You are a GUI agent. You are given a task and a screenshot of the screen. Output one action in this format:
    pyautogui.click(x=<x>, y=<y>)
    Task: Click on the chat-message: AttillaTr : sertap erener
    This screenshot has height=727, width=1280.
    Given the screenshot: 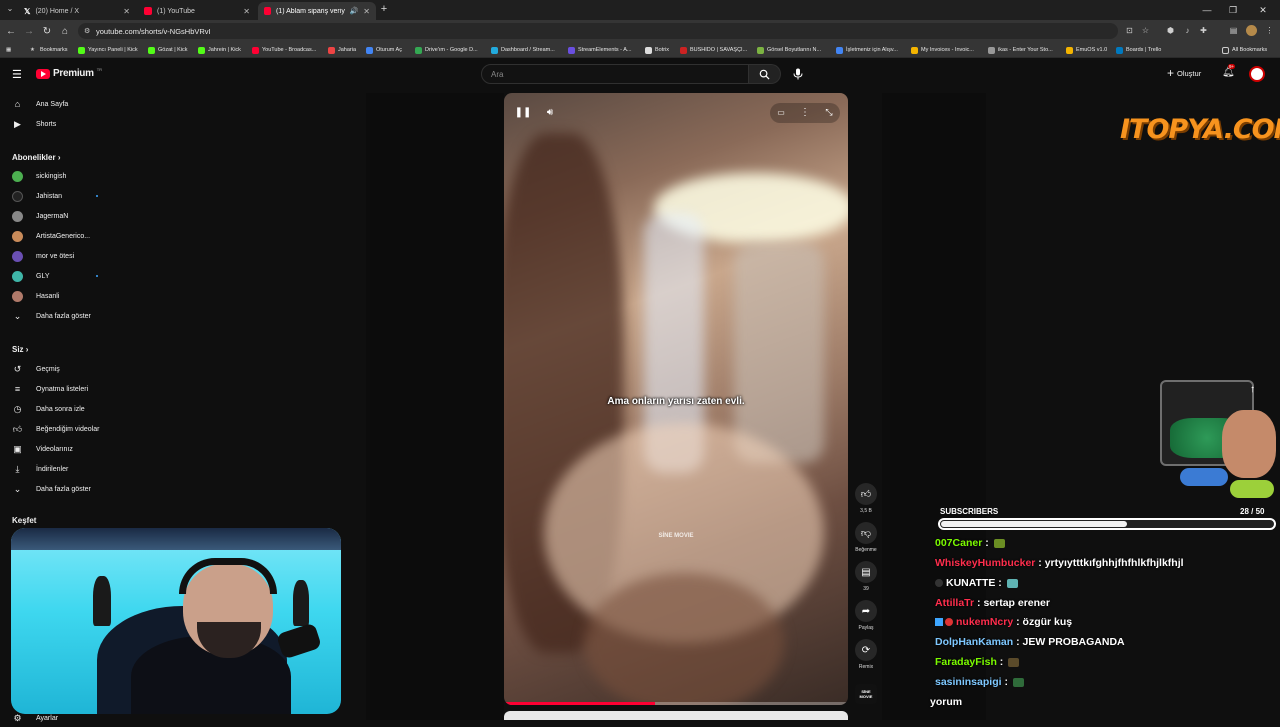 What is the action you would take?
    pyautogui.click(x=992, y=603)
    